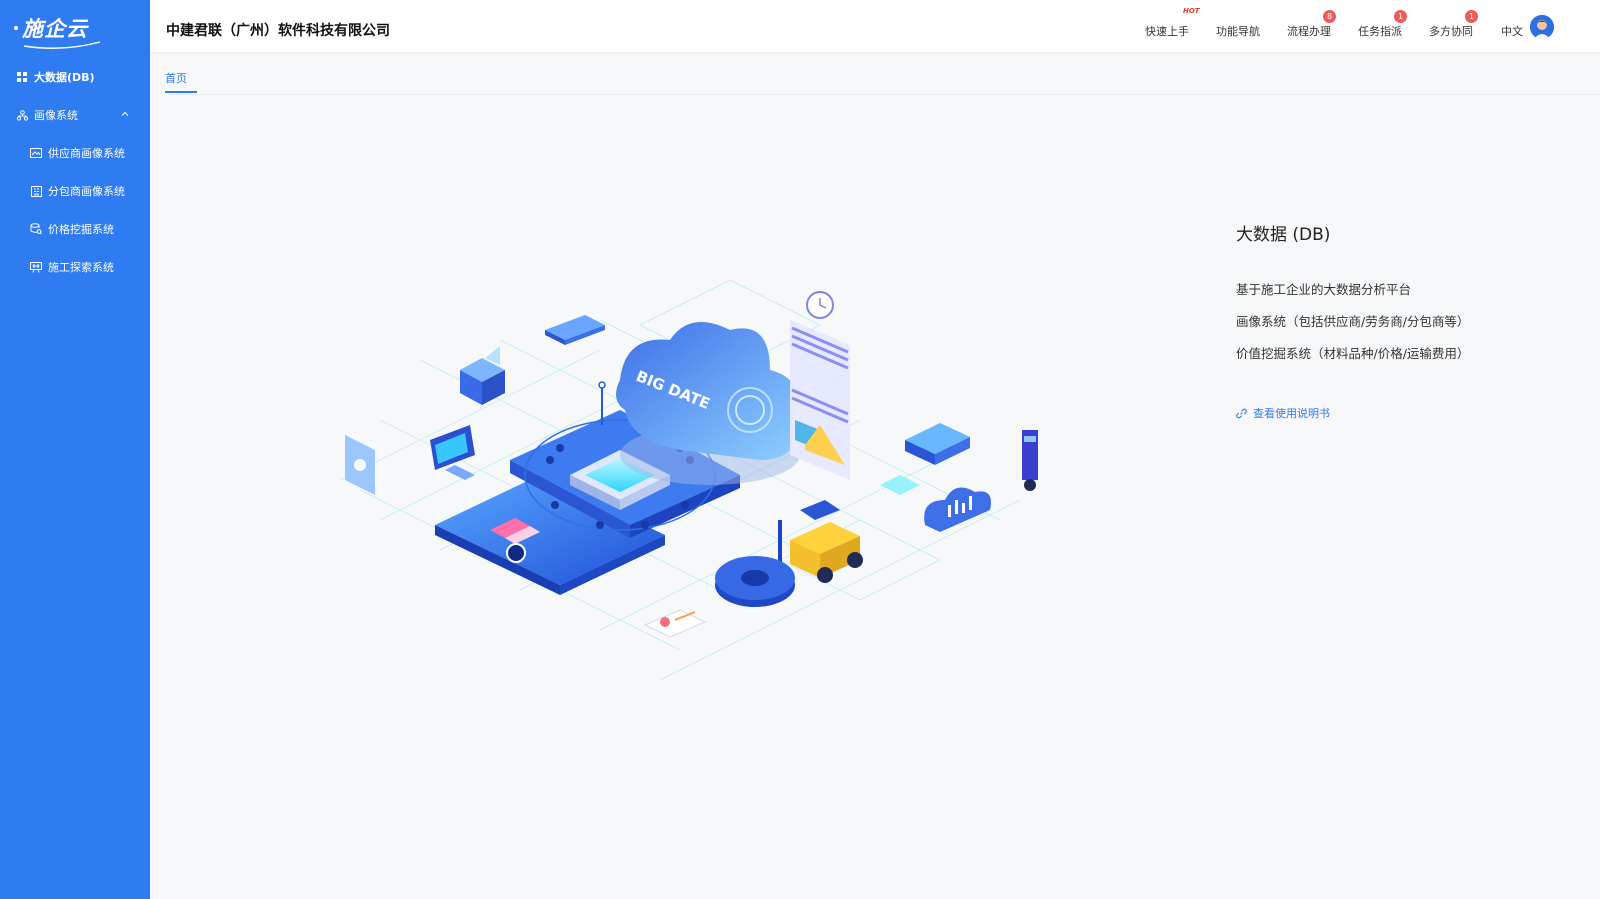  Describe the element at coordinates (55, 28) in the screenshot. I see `logo-text: 施企云` at that location.